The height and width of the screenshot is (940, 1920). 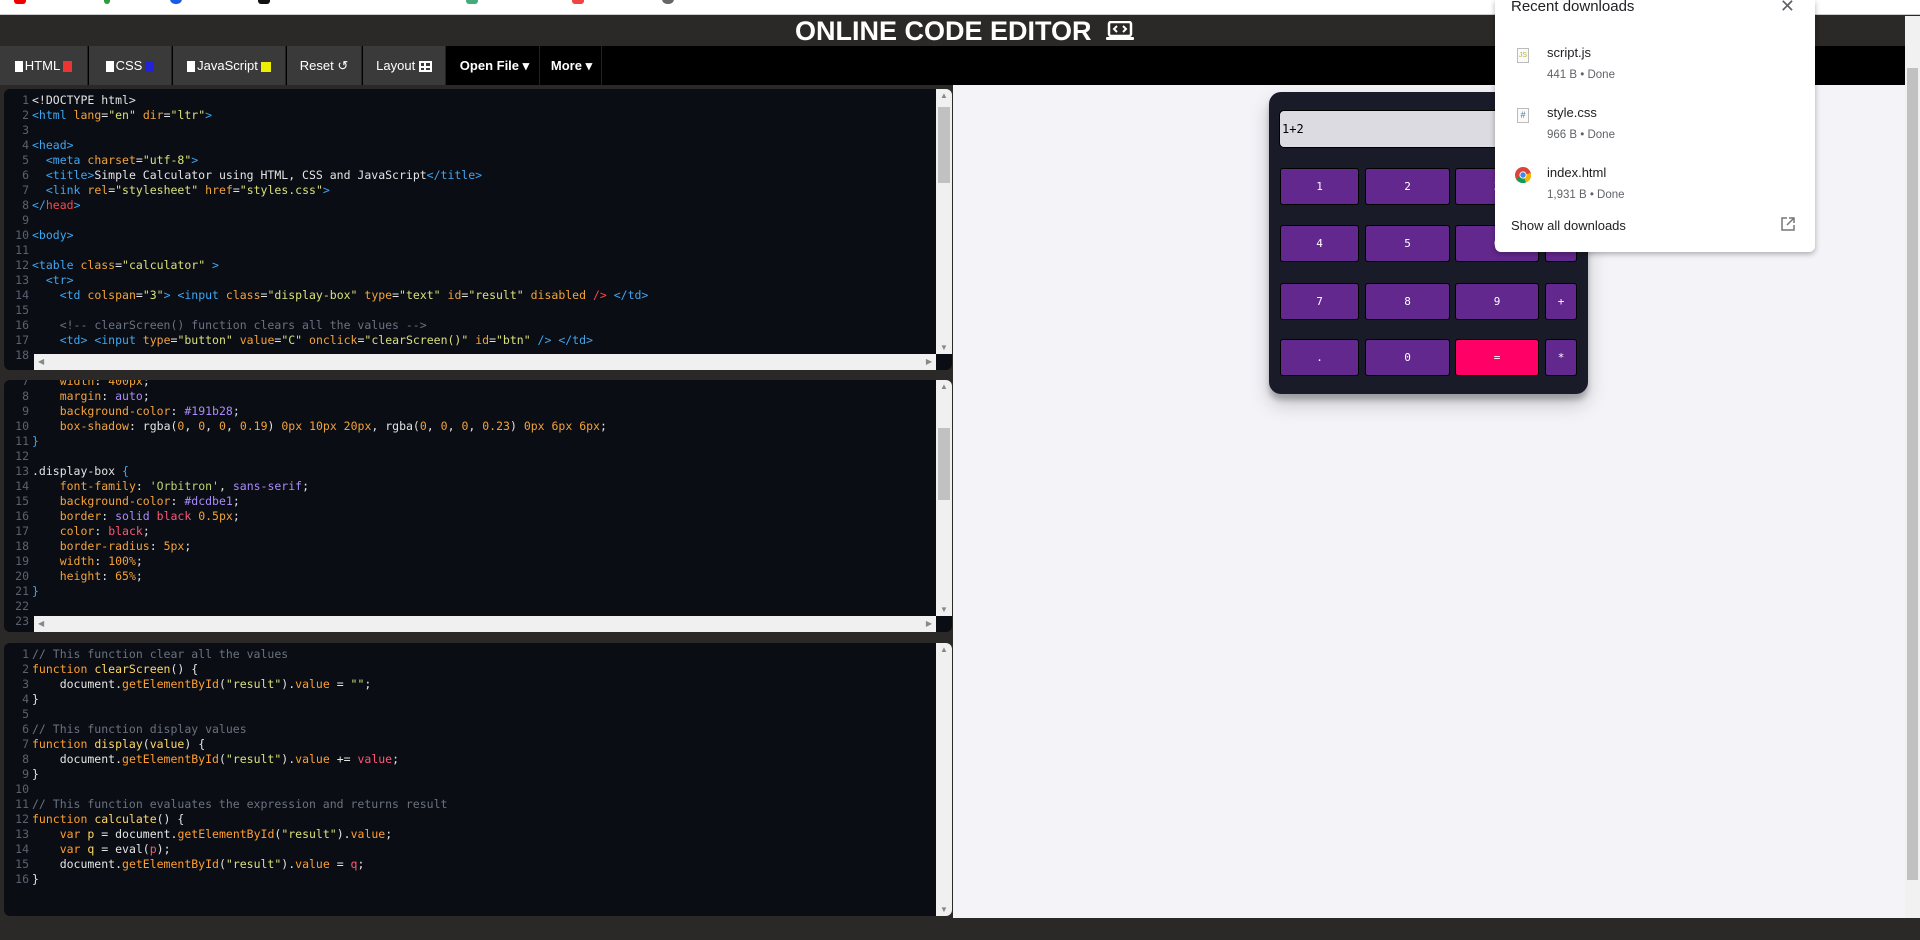 What do you see at coordinates (1497, 301) in the screenshot?
I see `calculator-key: 9` at bounding box center [1497, 301].